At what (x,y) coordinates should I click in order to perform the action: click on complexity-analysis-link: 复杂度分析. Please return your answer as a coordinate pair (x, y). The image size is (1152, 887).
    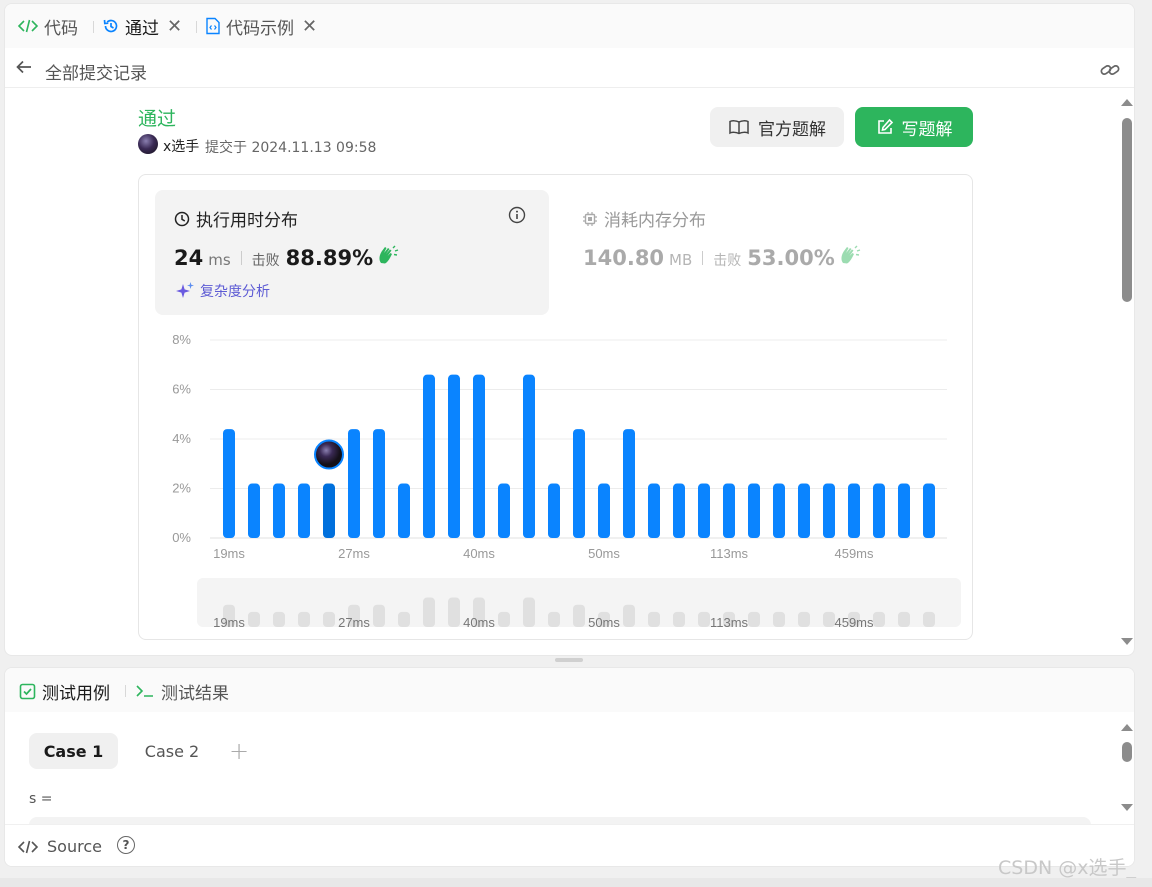
    Looking at the image, I should click on (222, 291).